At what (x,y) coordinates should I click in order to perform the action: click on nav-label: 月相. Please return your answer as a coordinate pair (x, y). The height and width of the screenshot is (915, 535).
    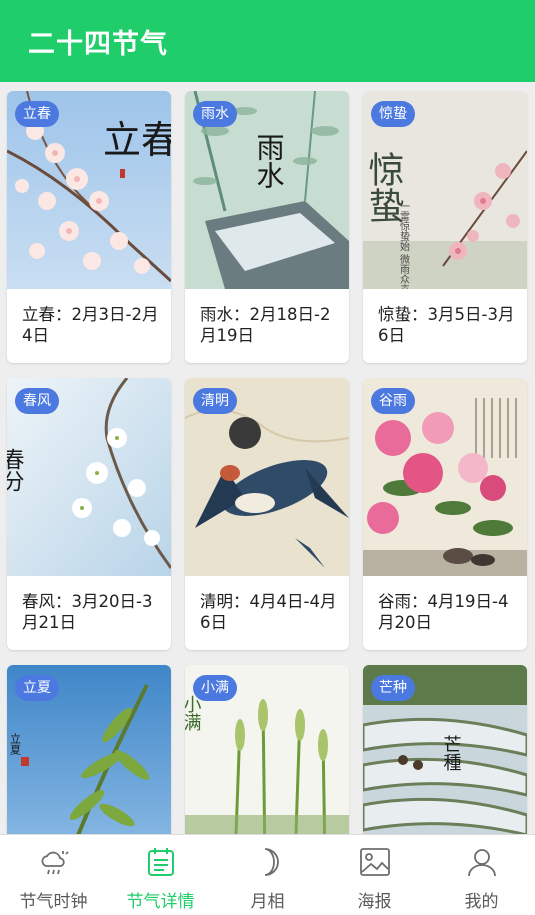
    Looking at the image, I should click on (267, 902).